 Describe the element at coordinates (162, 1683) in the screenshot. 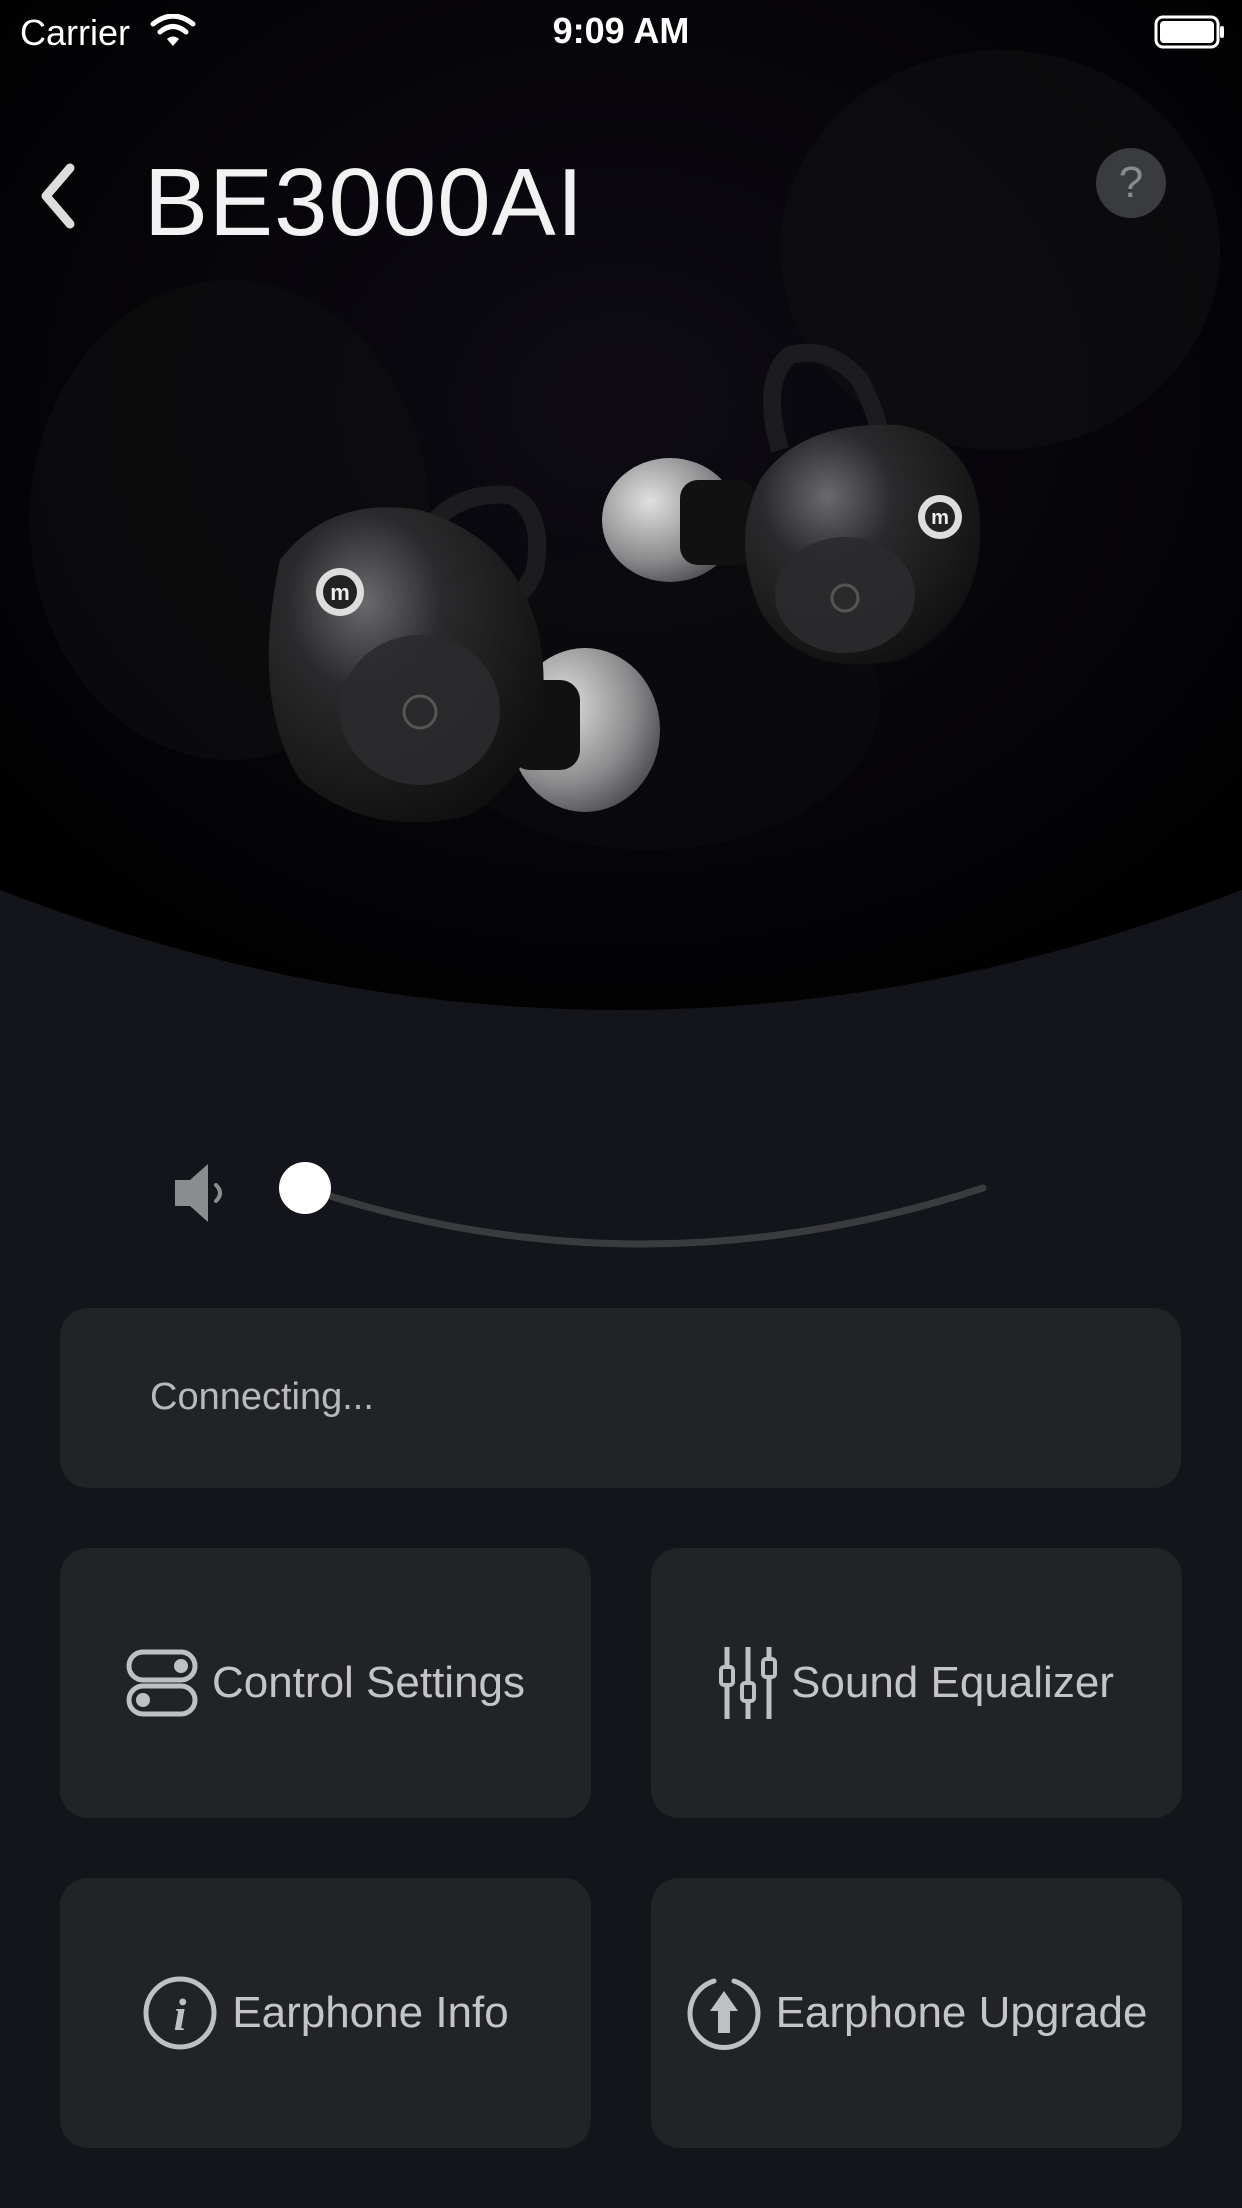

I see `toggle-switches-icon` at that location.